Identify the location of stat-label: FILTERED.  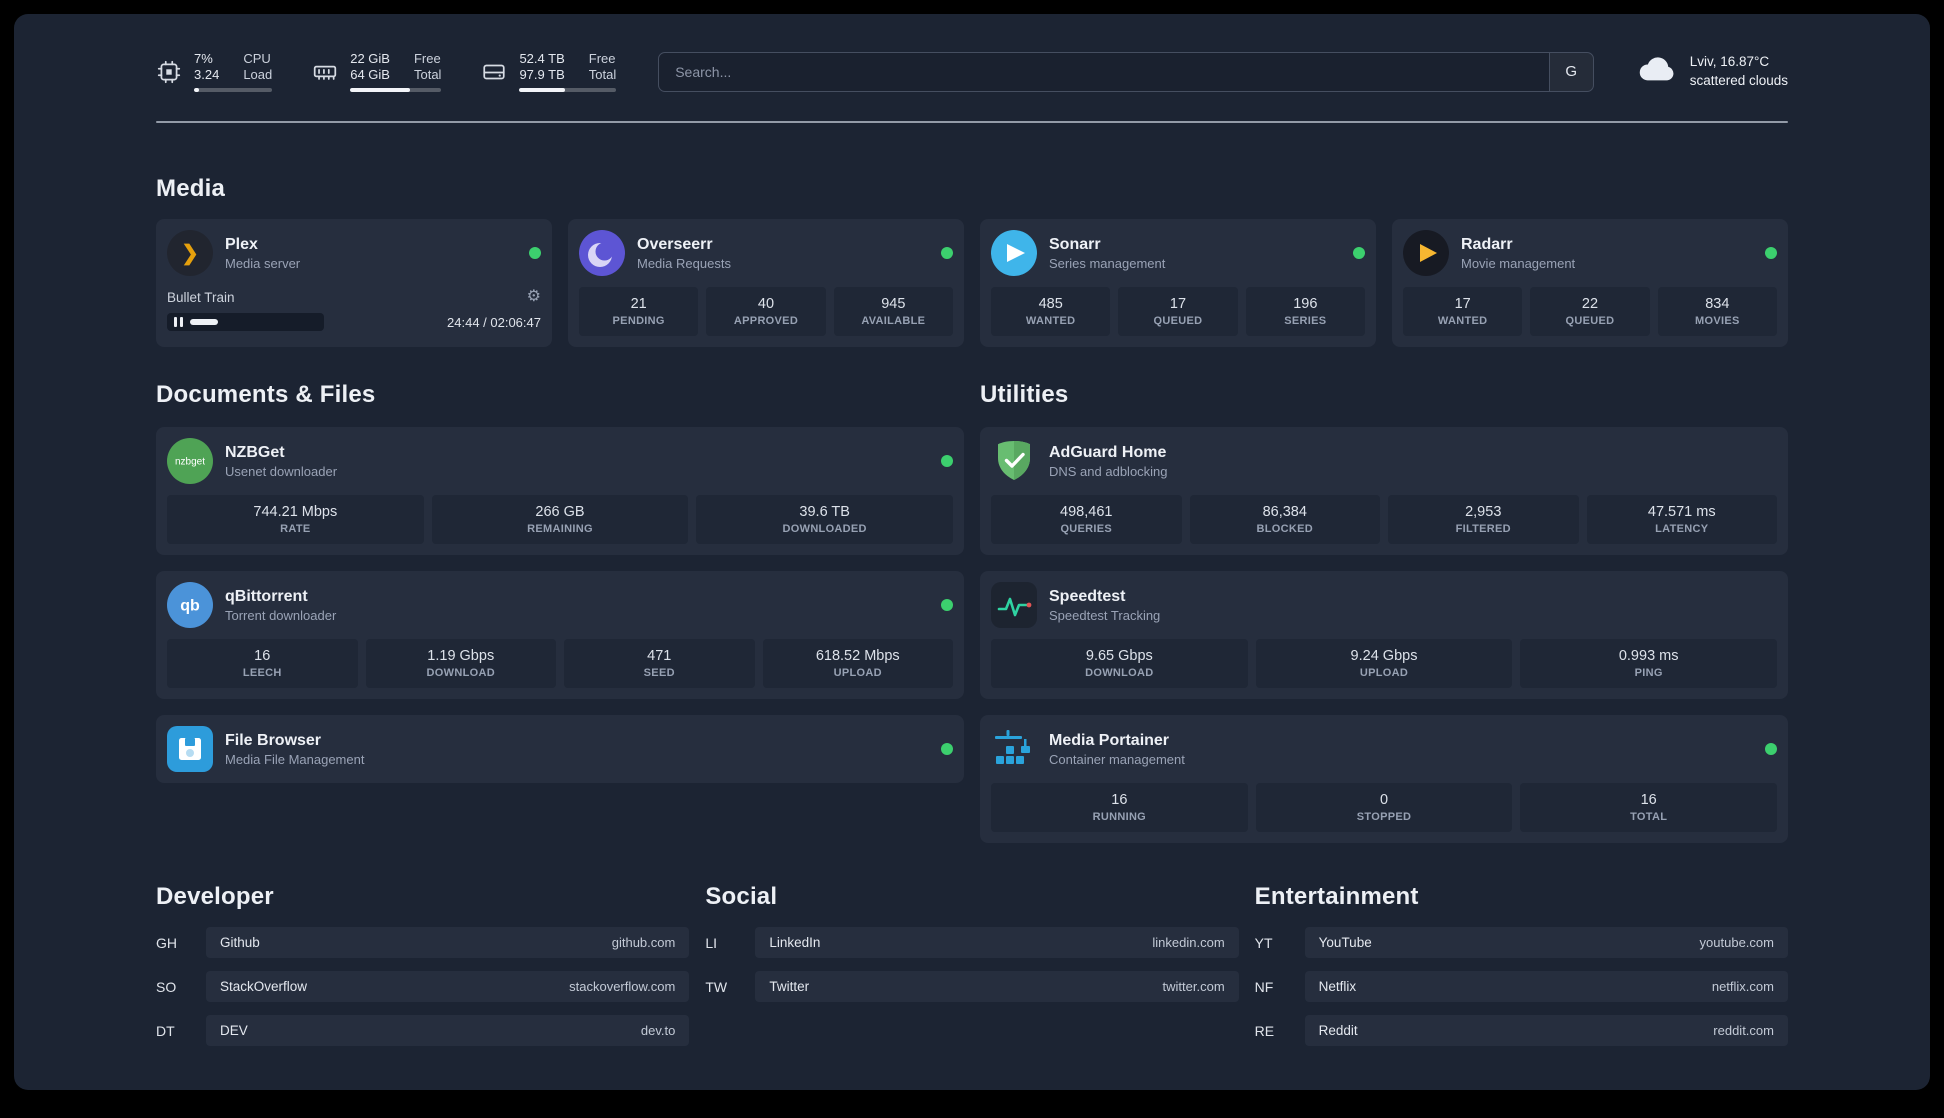
(1483, 529).